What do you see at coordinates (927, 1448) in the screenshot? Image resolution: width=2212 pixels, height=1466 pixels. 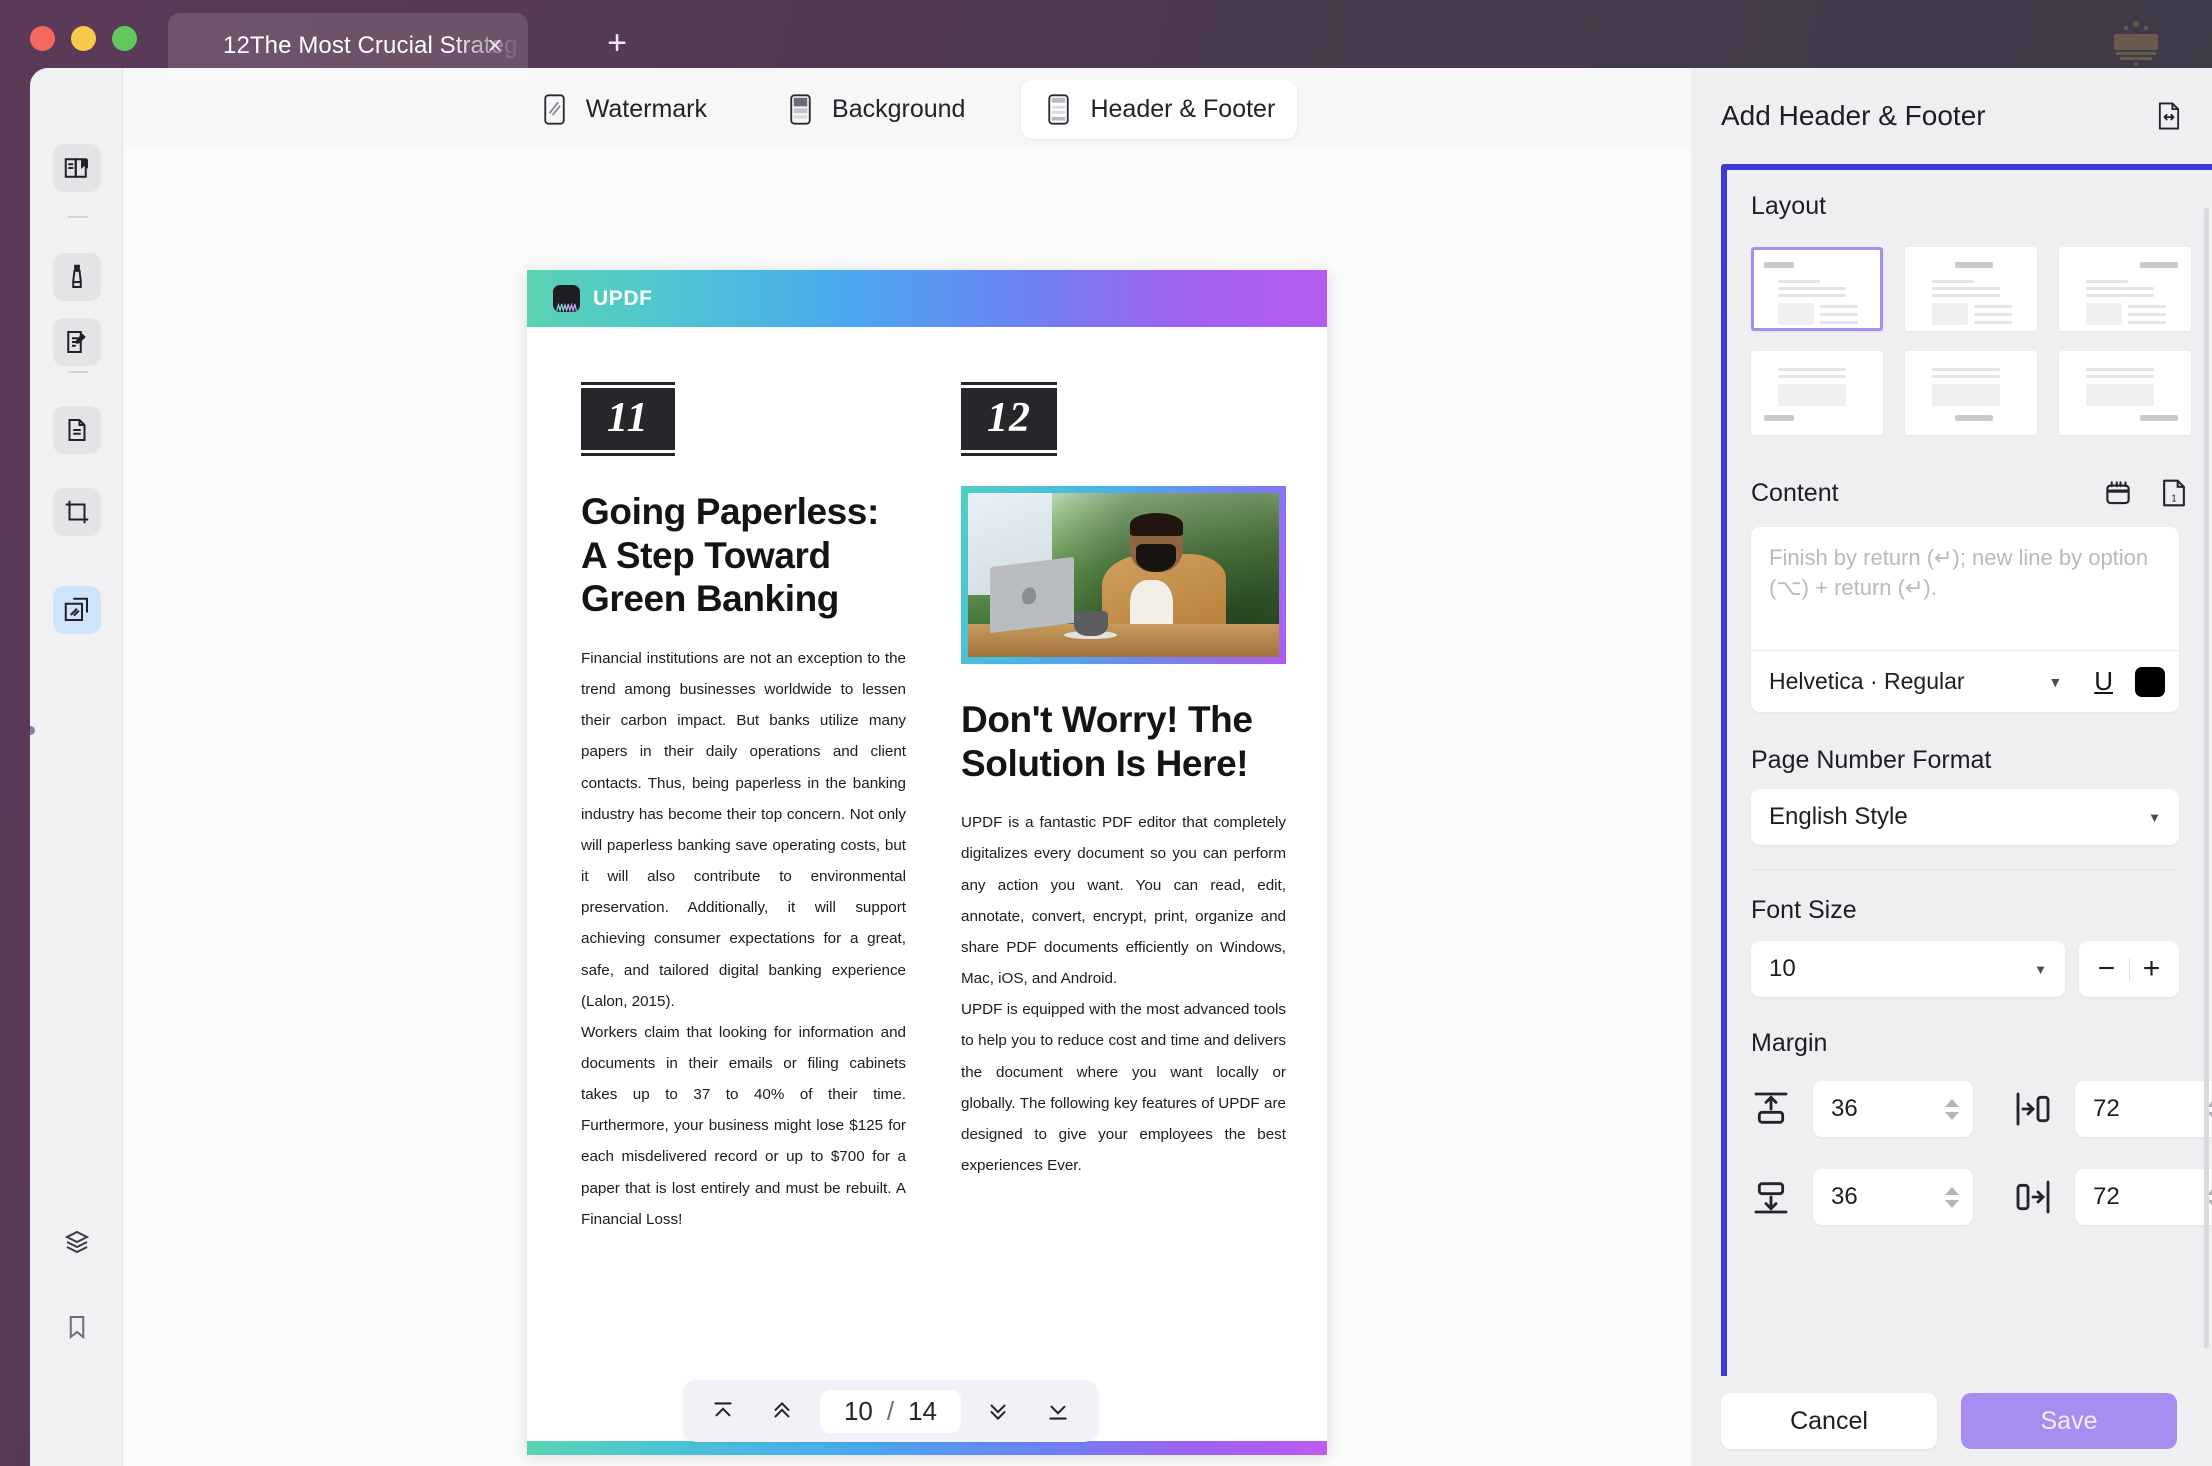 I see `page-footer-band` at bounding box center [927, 1448].